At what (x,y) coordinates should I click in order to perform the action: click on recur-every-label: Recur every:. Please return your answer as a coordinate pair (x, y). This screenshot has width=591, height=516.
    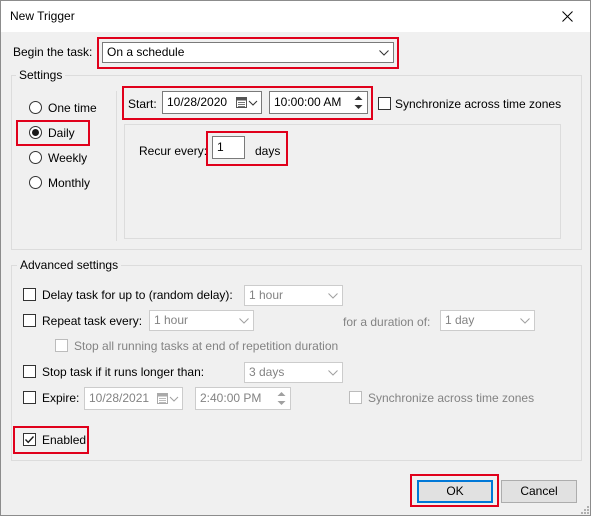
    Looking at the image, I should click on (173, 151).